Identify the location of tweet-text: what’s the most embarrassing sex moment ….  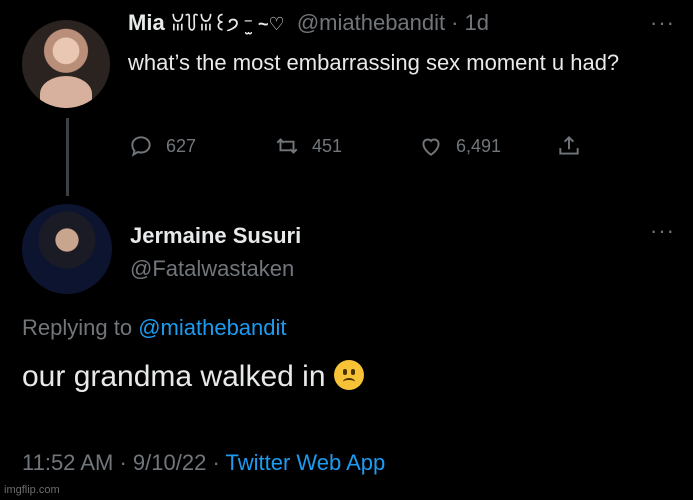
(374, 62).